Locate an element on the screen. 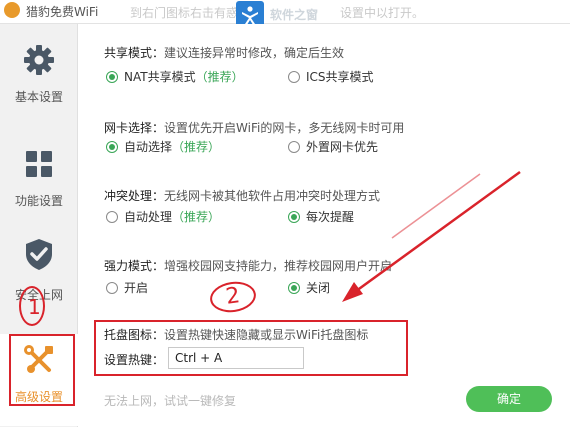 This screenshot has height=427, width=570. shield-check-icon is located at coordinates (39, 254).